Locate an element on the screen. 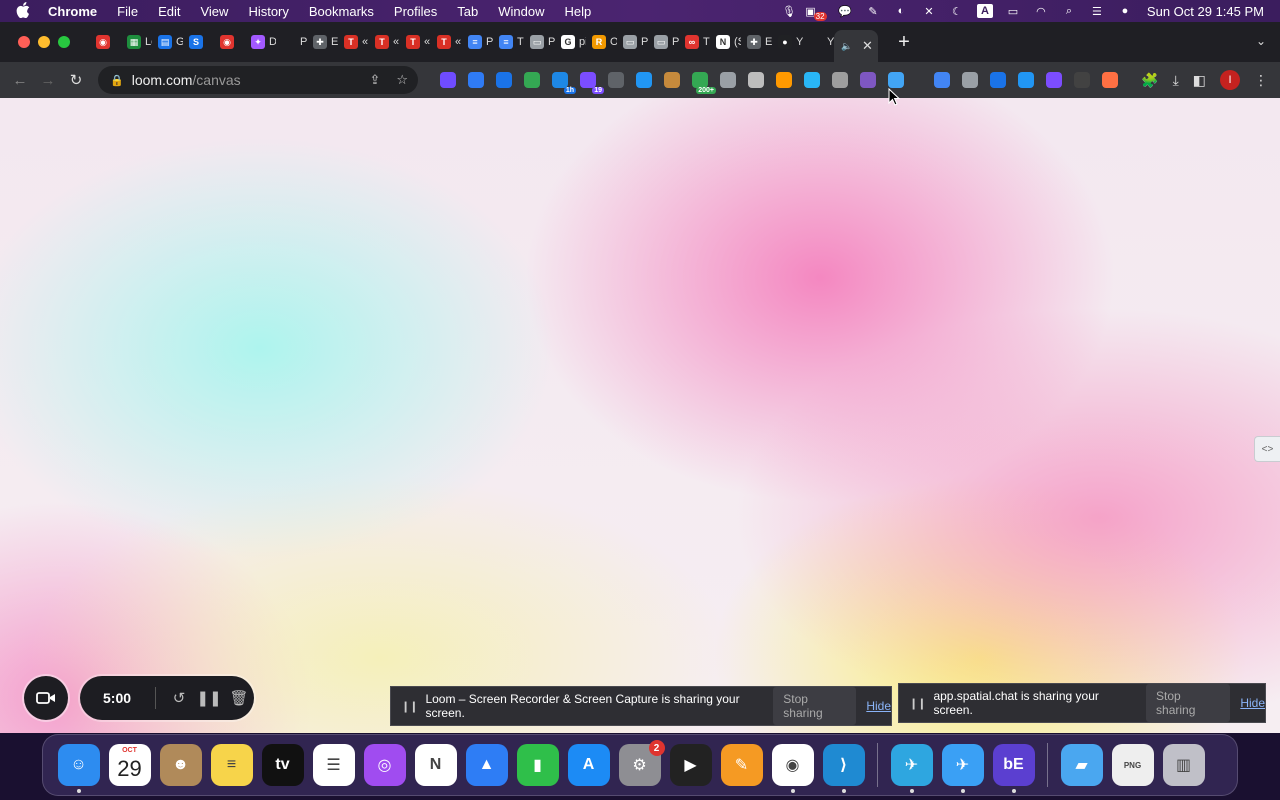 This screenshot has width=1280, height=800. apple-menu-icon is located at coordinates (26, 11).